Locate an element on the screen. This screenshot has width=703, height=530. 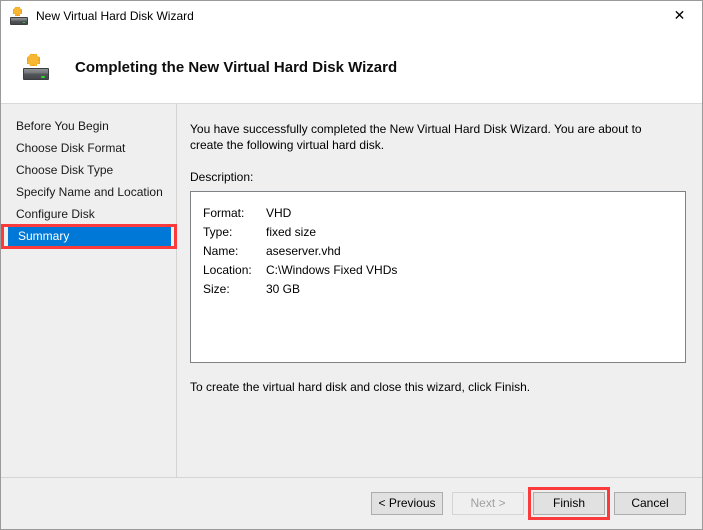
finish-button: Finish is located at coordinates (569, 503).